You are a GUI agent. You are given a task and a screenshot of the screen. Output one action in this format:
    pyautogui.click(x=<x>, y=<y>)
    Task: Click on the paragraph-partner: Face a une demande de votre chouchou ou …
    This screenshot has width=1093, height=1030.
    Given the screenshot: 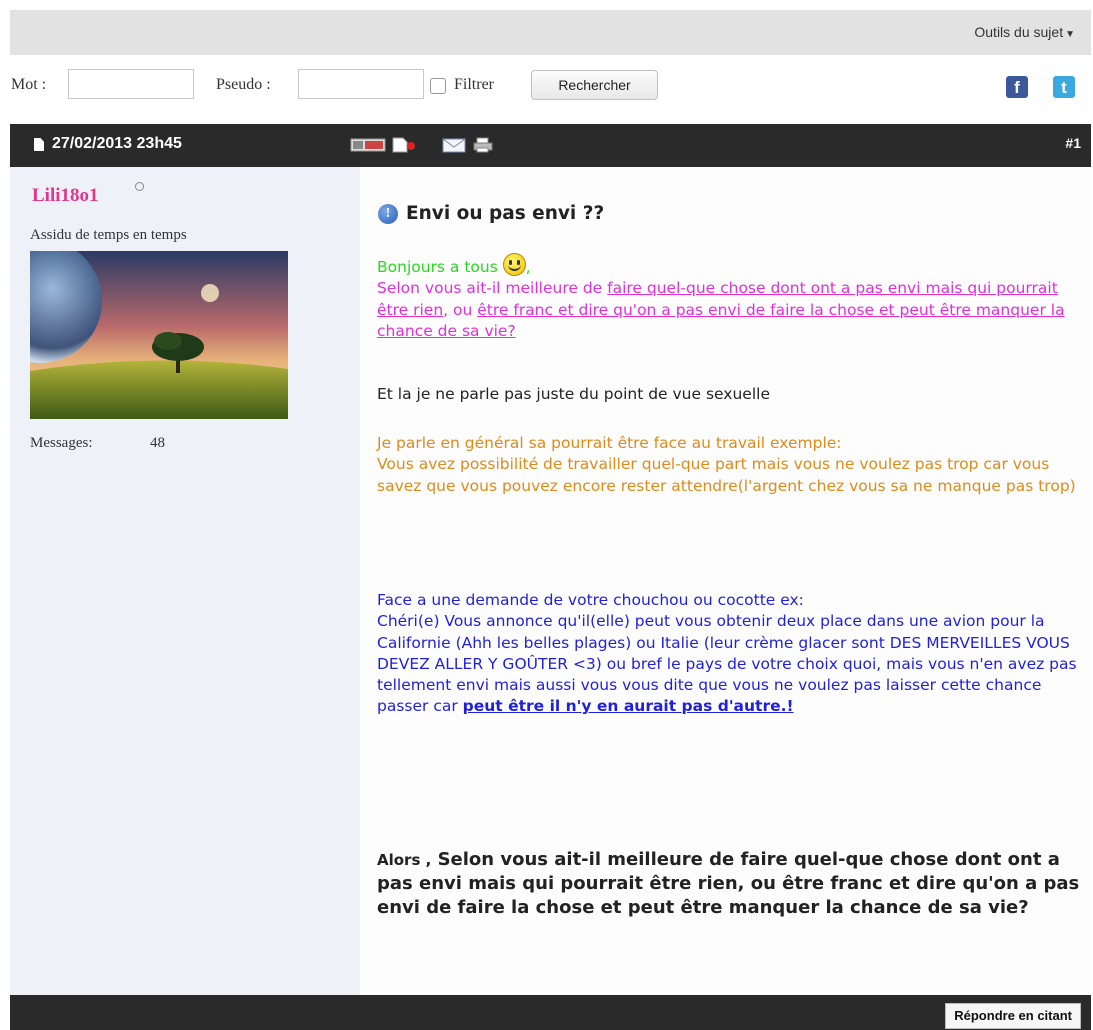 What is the action you would take?
    pyautogui.click(x=734, y=654)
    